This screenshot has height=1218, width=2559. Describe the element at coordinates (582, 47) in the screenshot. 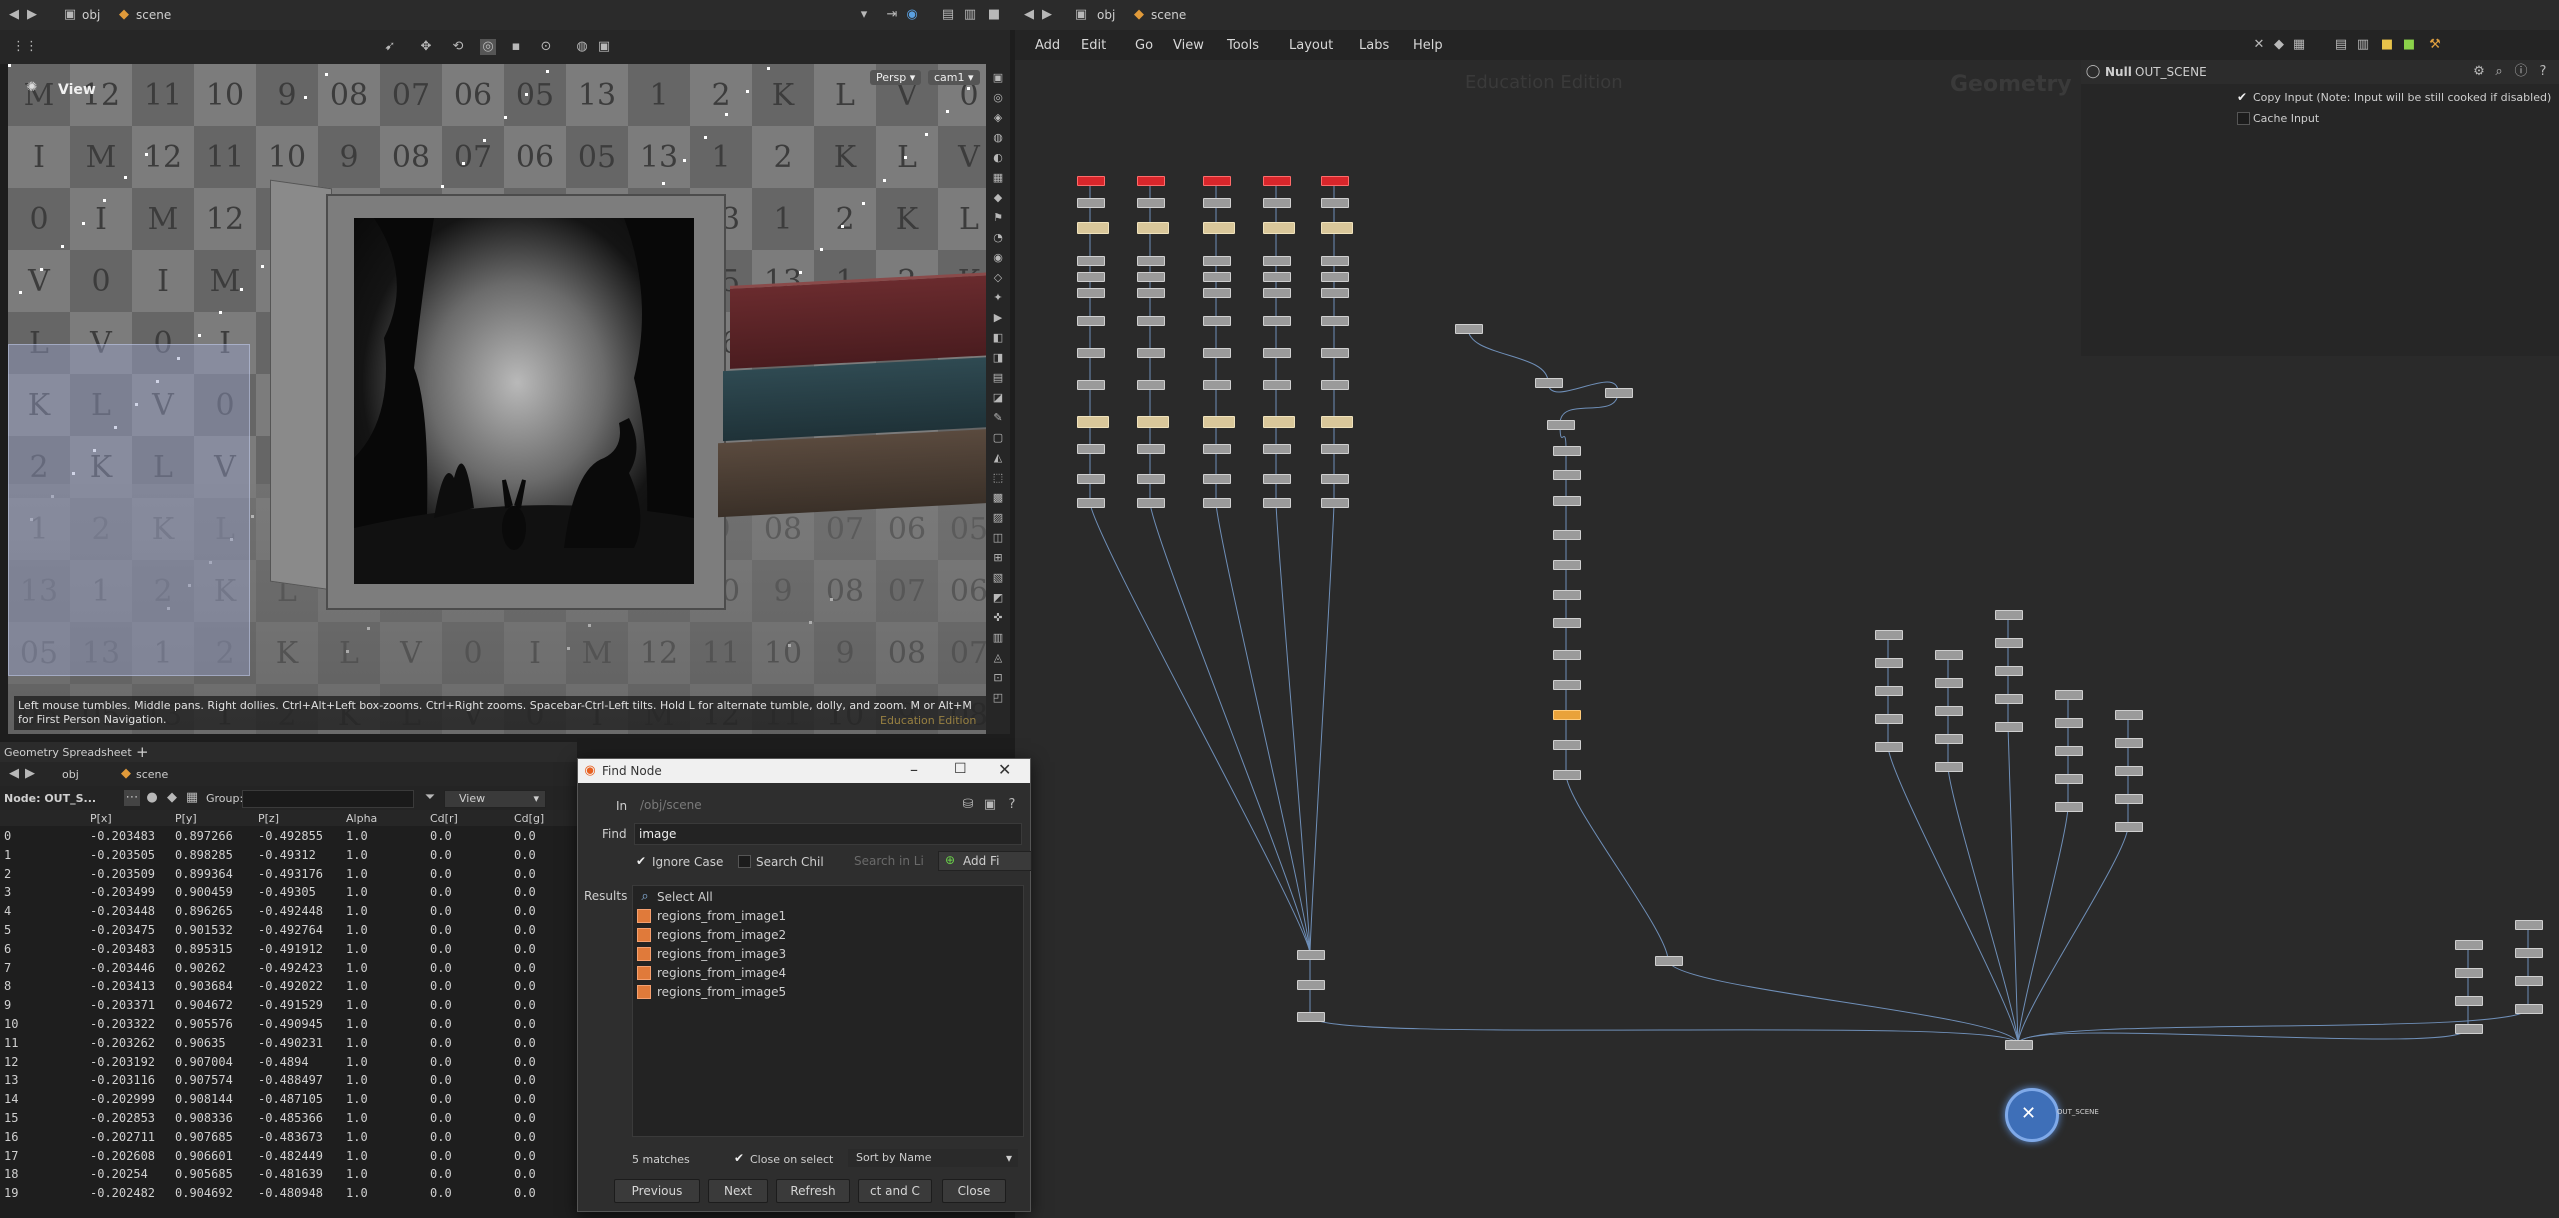

I see `camera-icon: ◍` at that location.